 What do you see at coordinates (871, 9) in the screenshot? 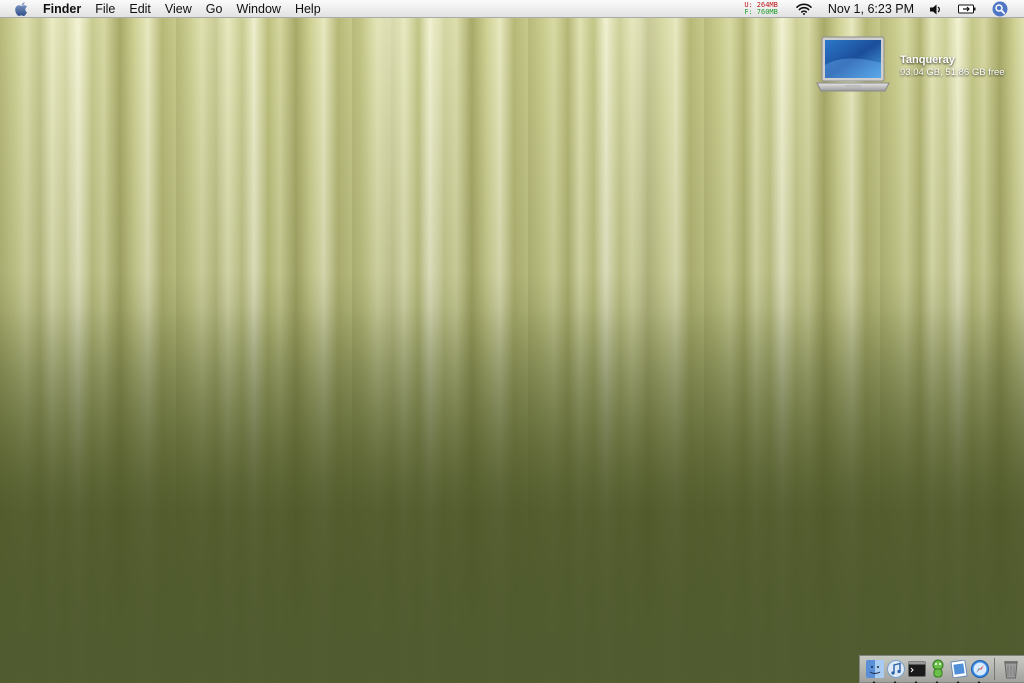
I see `menu-clock: Nov 1, 6:23 PM` at bounding box center [871, 9].